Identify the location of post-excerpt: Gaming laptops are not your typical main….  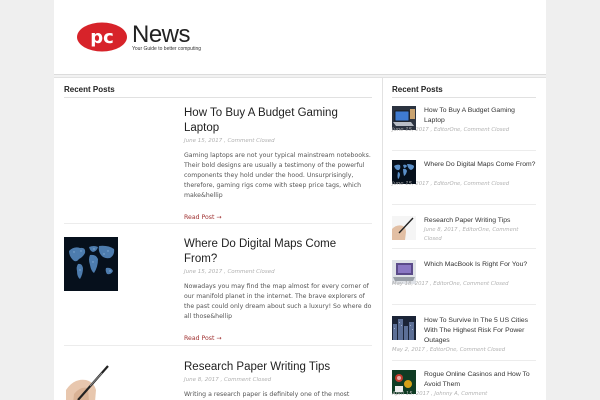
(277, 175).